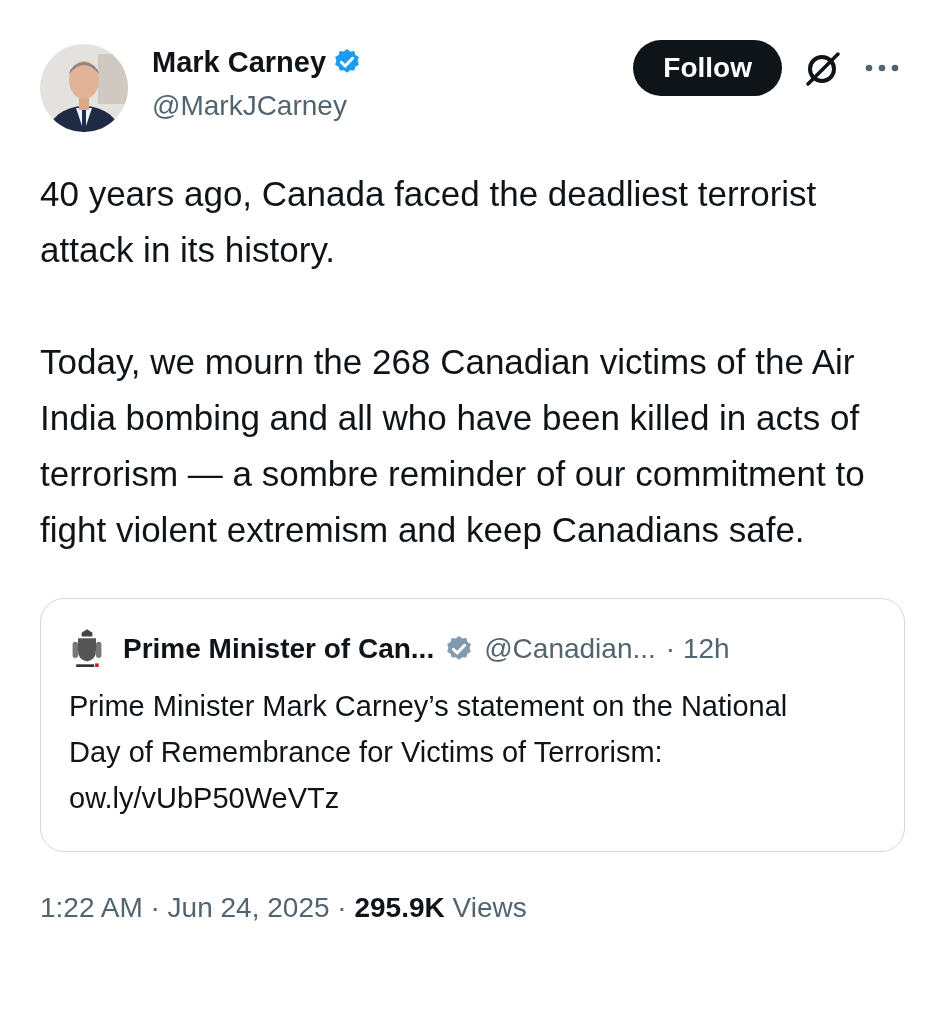 The height and width of the screenshot is (1024, 944). What do you see at coordinates (697, 649) in the screenshot?
I see `quoted-post-time: · 12h` at bounding box center [697, 649].